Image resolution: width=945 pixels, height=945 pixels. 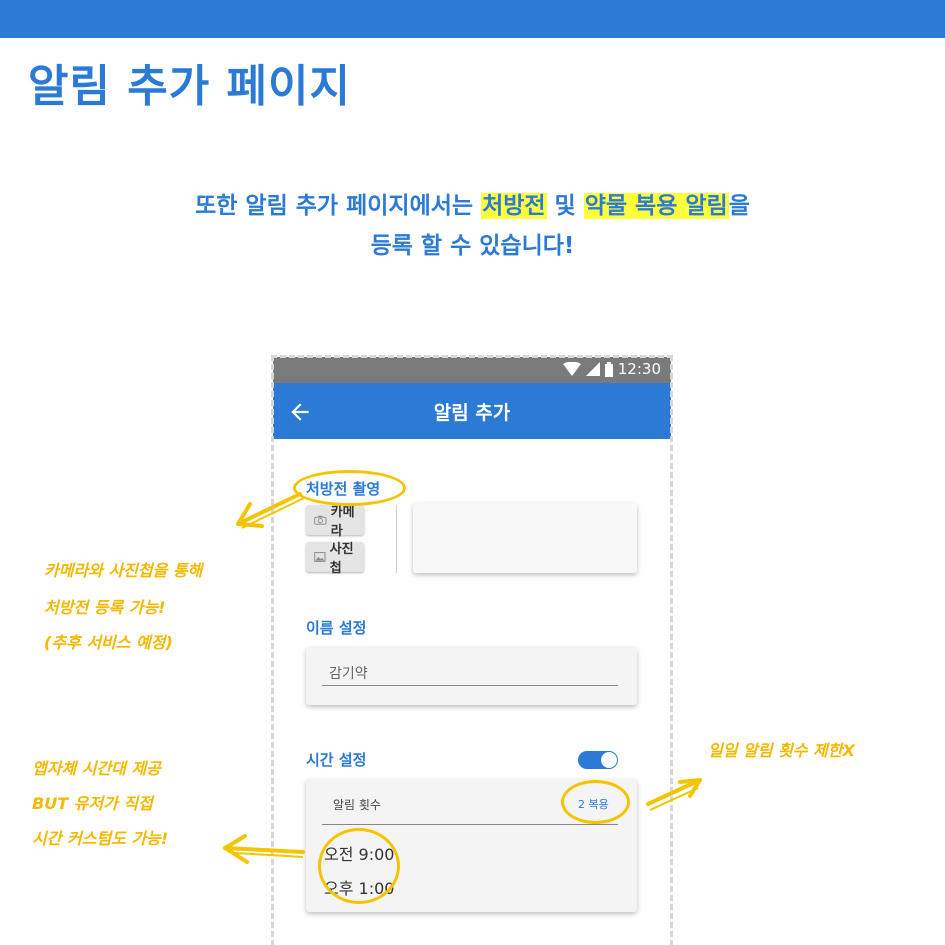 What do you see at coordinates (396, 539) in the screenshot?
I see `divider` at bounding box center [396, 539].